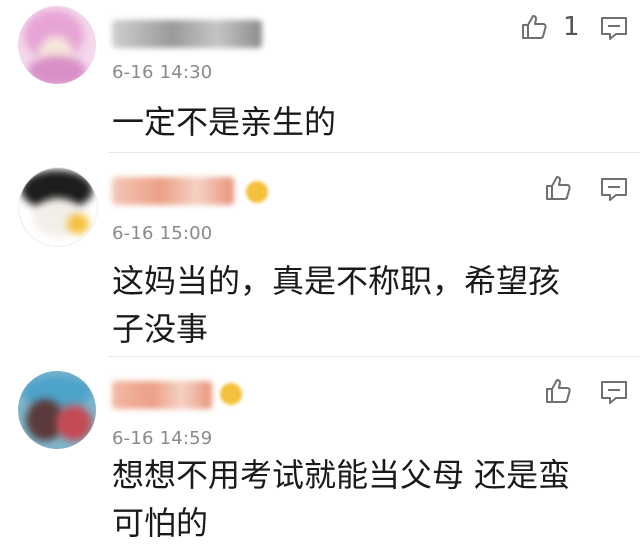  Describe the element at coordinates (160, 523) in the screenshot. I see `comment-text-line: 可怕的` at that location.